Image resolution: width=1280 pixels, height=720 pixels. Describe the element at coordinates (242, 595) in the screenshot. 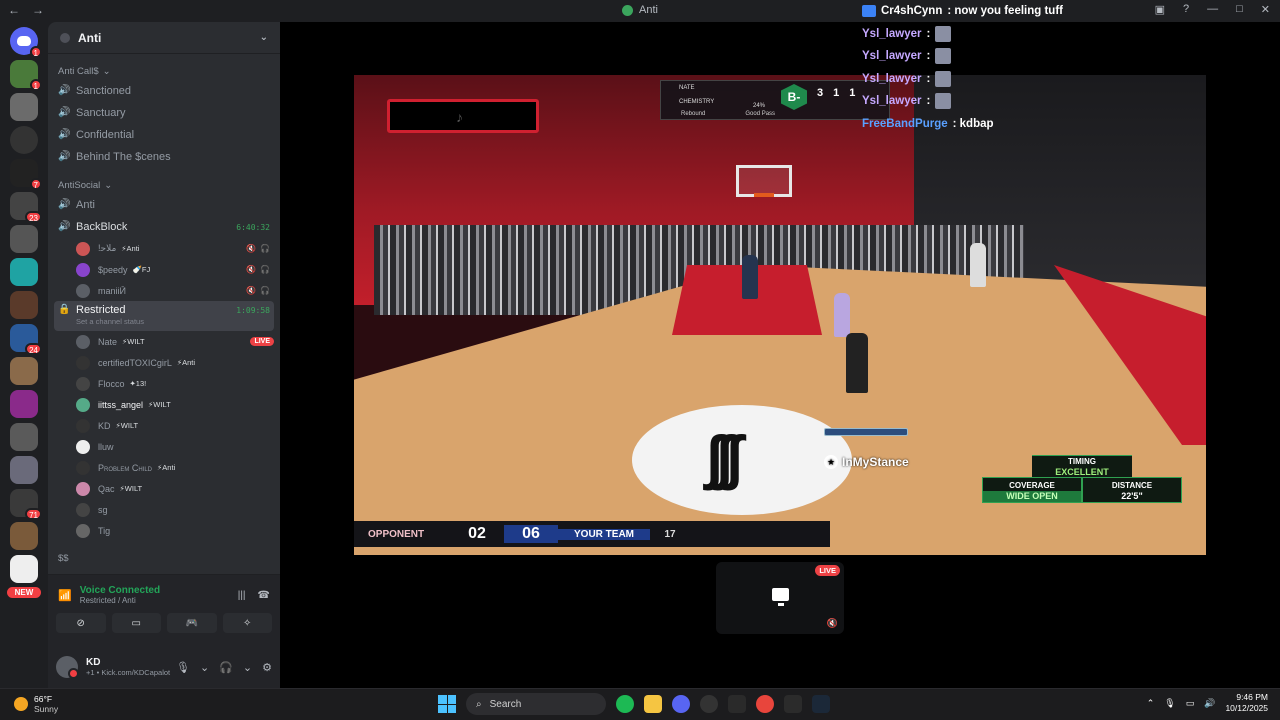

I see `noise-suppression-icon: |||` at that location.